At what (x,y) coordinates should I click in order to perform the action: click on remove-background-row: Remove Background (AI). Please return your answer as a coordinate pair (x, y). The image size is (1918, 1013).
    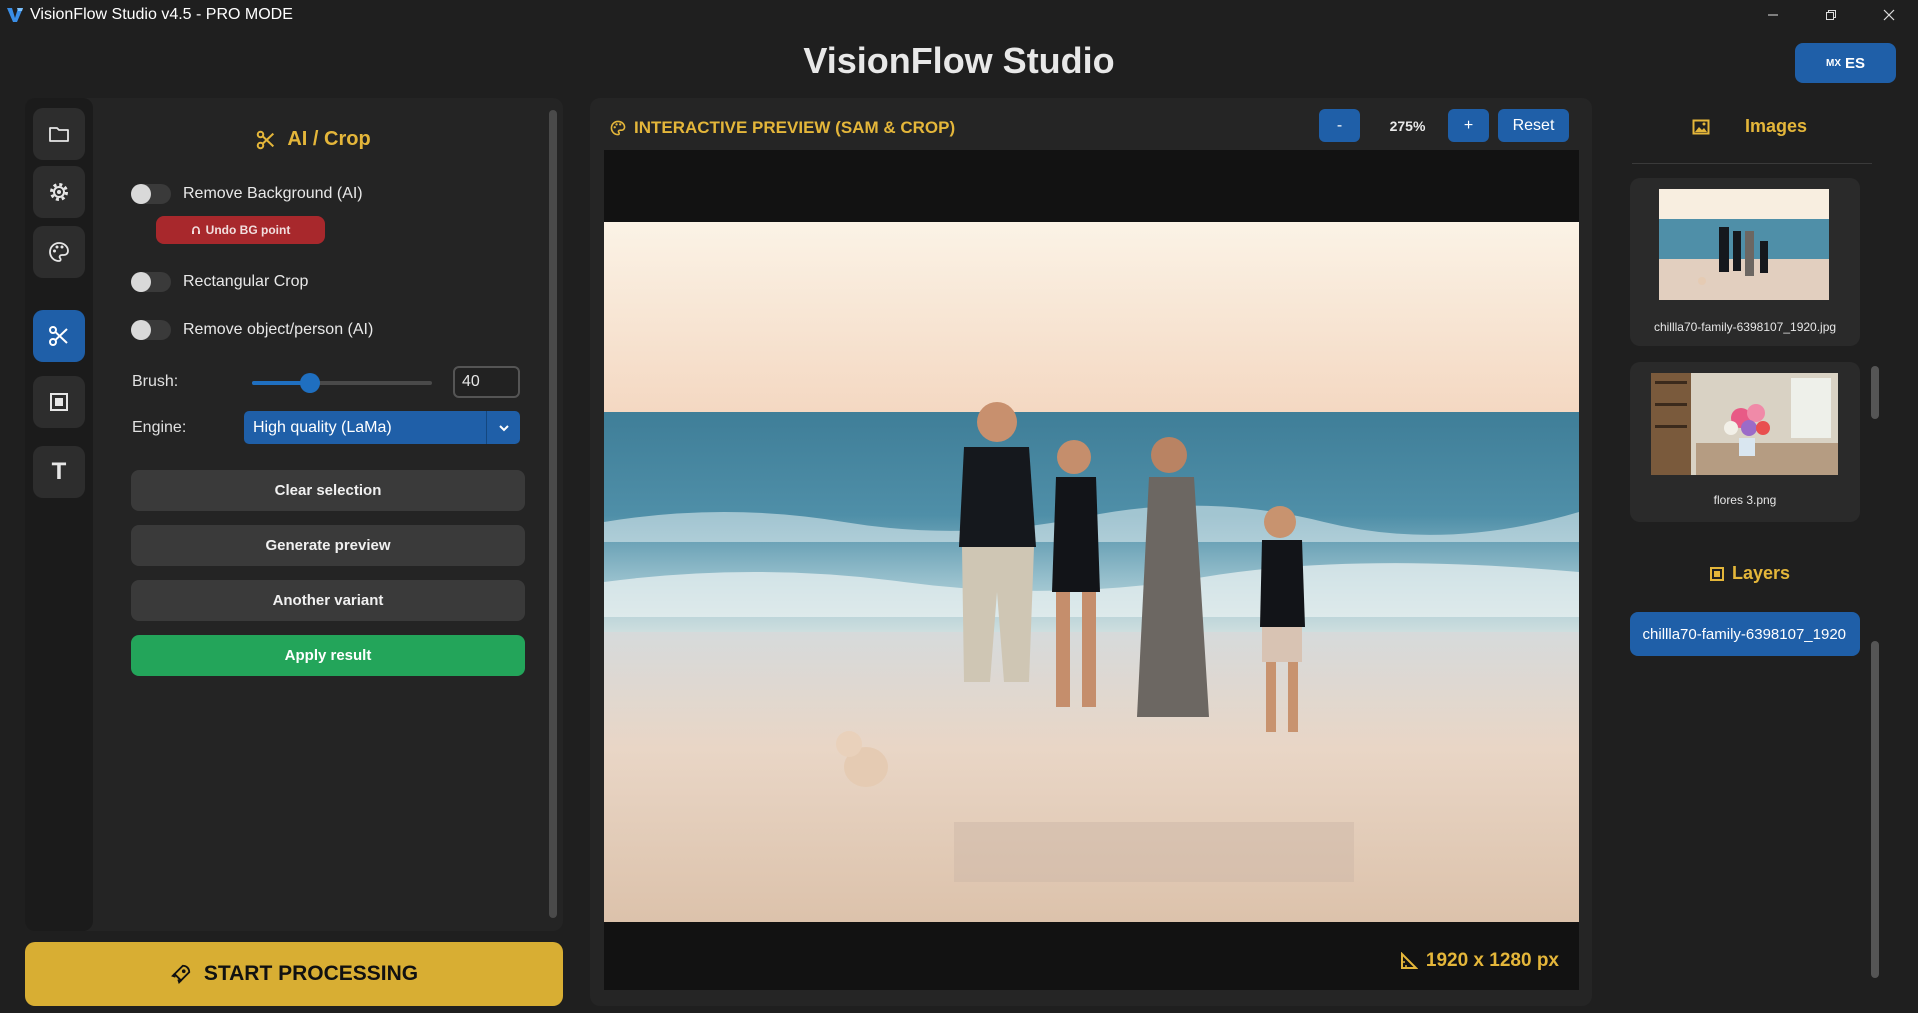
    Looking at the image, I should click on (247, 194).